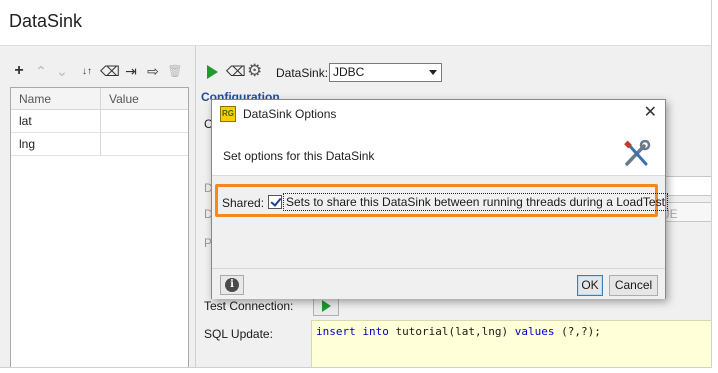  What do you see at coordinates (120, 99) in the screenshot?
I see `column-header-value: Value` at bounding box center [120, 99].